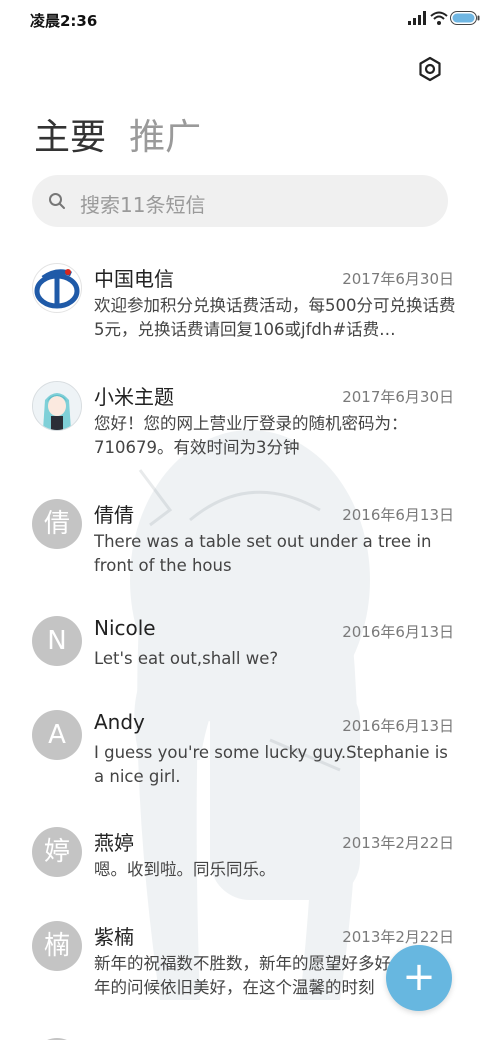 Image resolution: width=480 pixels, height=1040 pixels. Describe the element at coordinates (119, 722) in the screenshot. I see `sender-name: Andy` at that location.